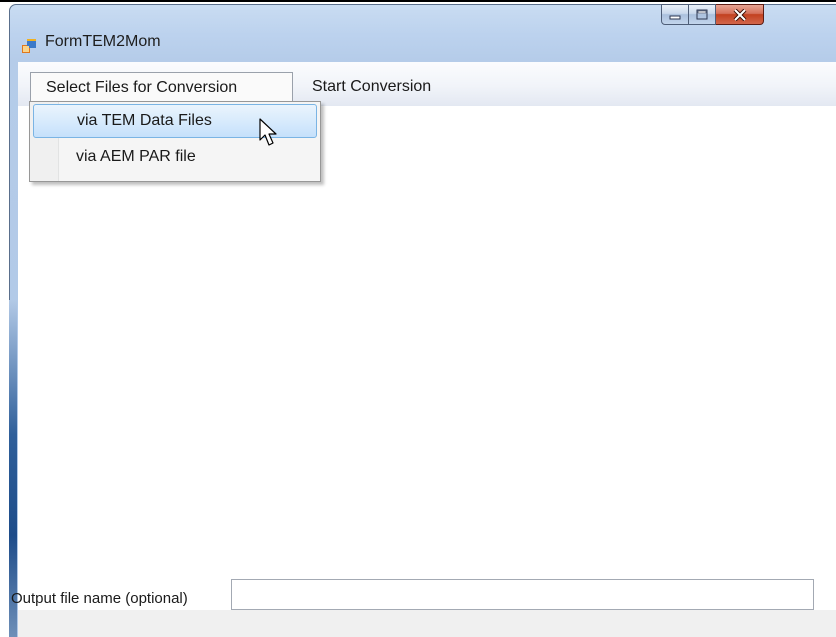 The width and height of the screenshot is (836, 637). I want to click on screen-top-border, so click(418, 1).